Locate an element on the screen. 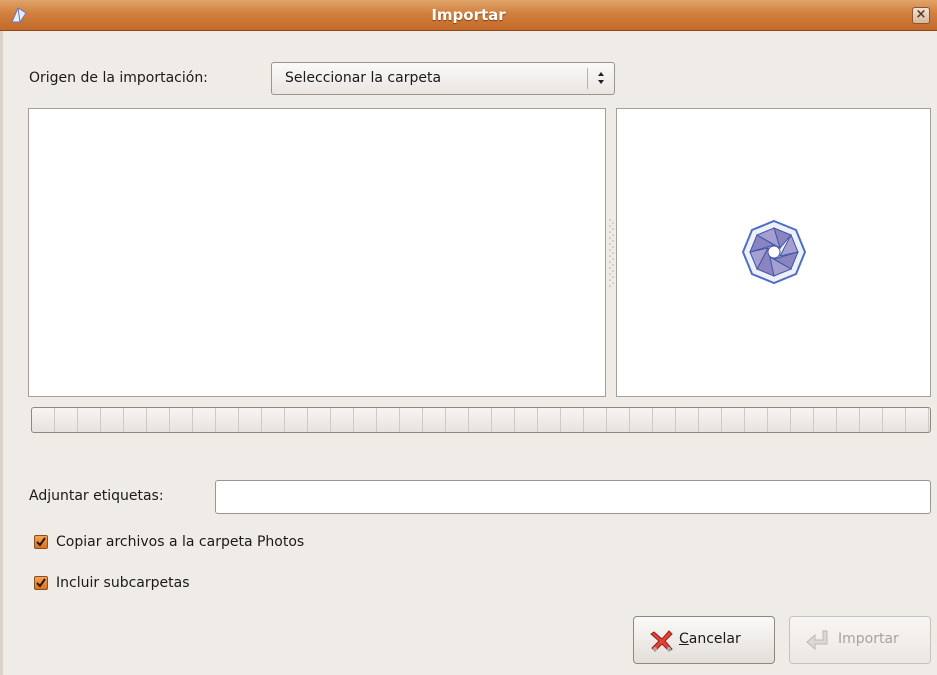 This screenshot has width=937, height=675. close-icon: × is located at coordinates (921, 14).